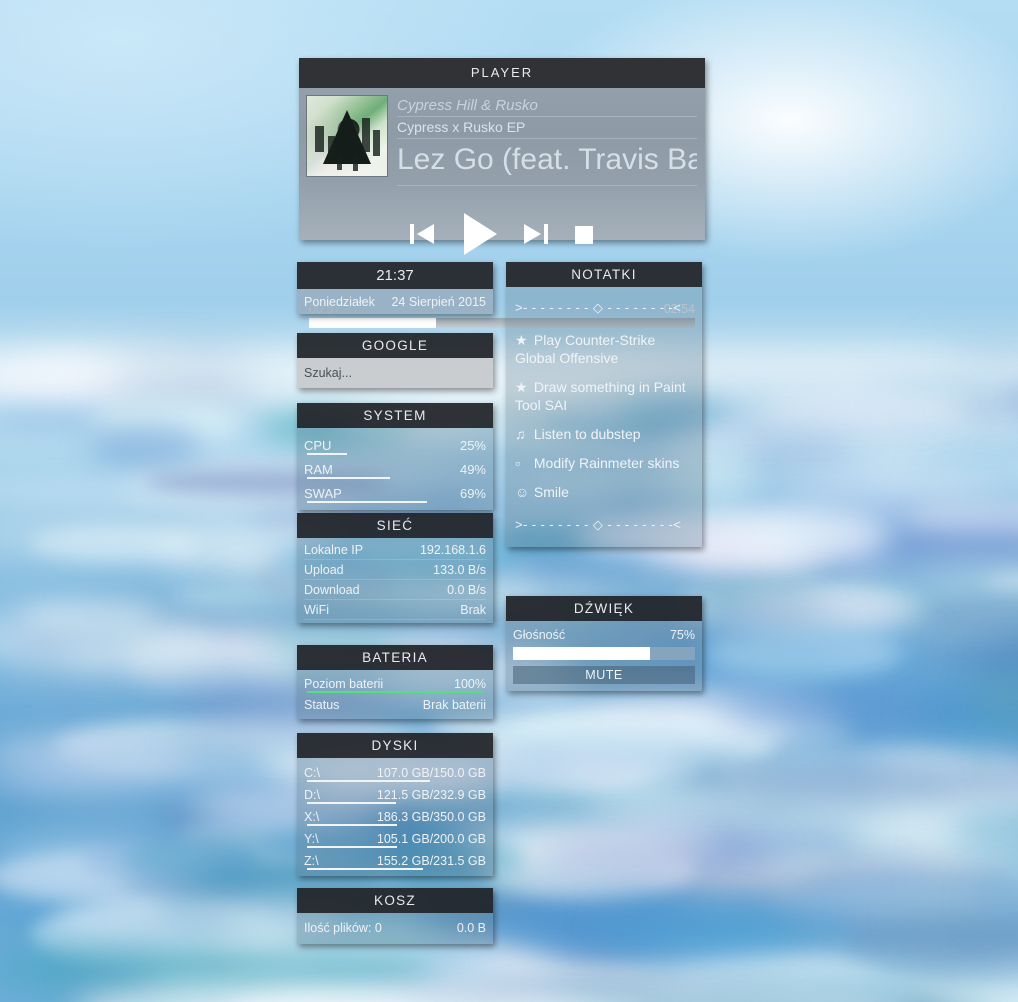  I want to click on note-text: Modify Rainmeter skins, so click(605, 463).